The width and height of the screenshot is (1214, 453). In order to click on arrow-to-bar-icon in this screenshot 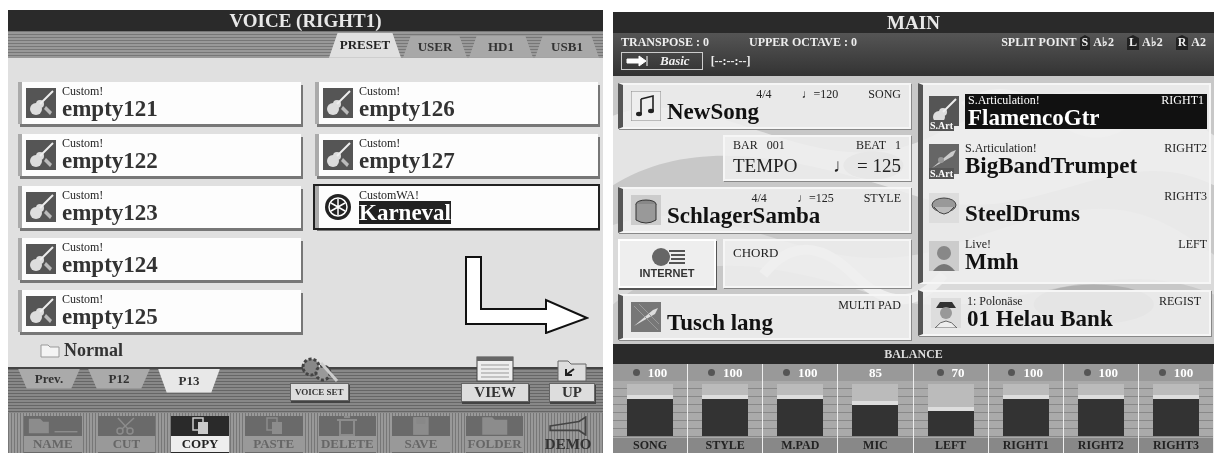, I will do `click(638, 61)`.